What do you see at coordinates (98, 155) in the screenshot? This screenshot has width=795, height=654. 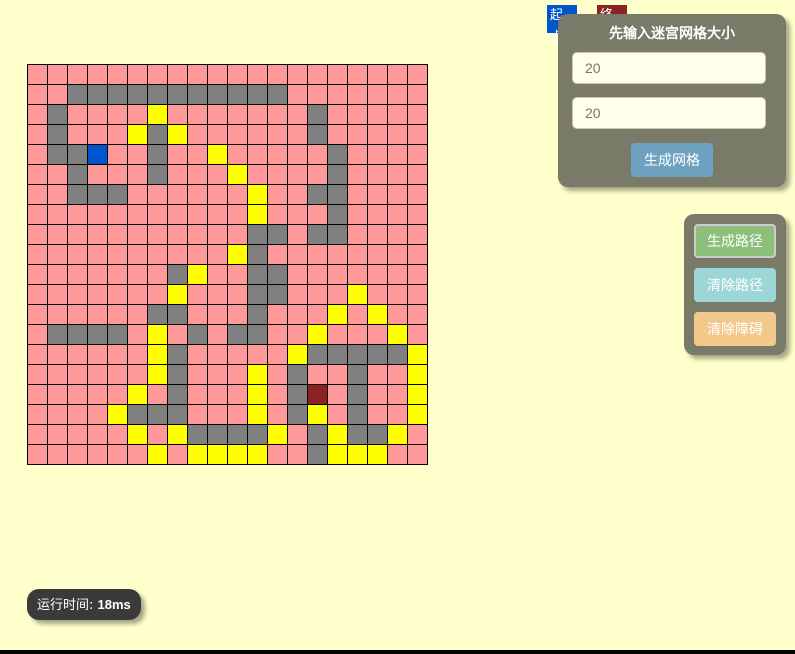 I see `start-cell` at bounding box center [98, 155].